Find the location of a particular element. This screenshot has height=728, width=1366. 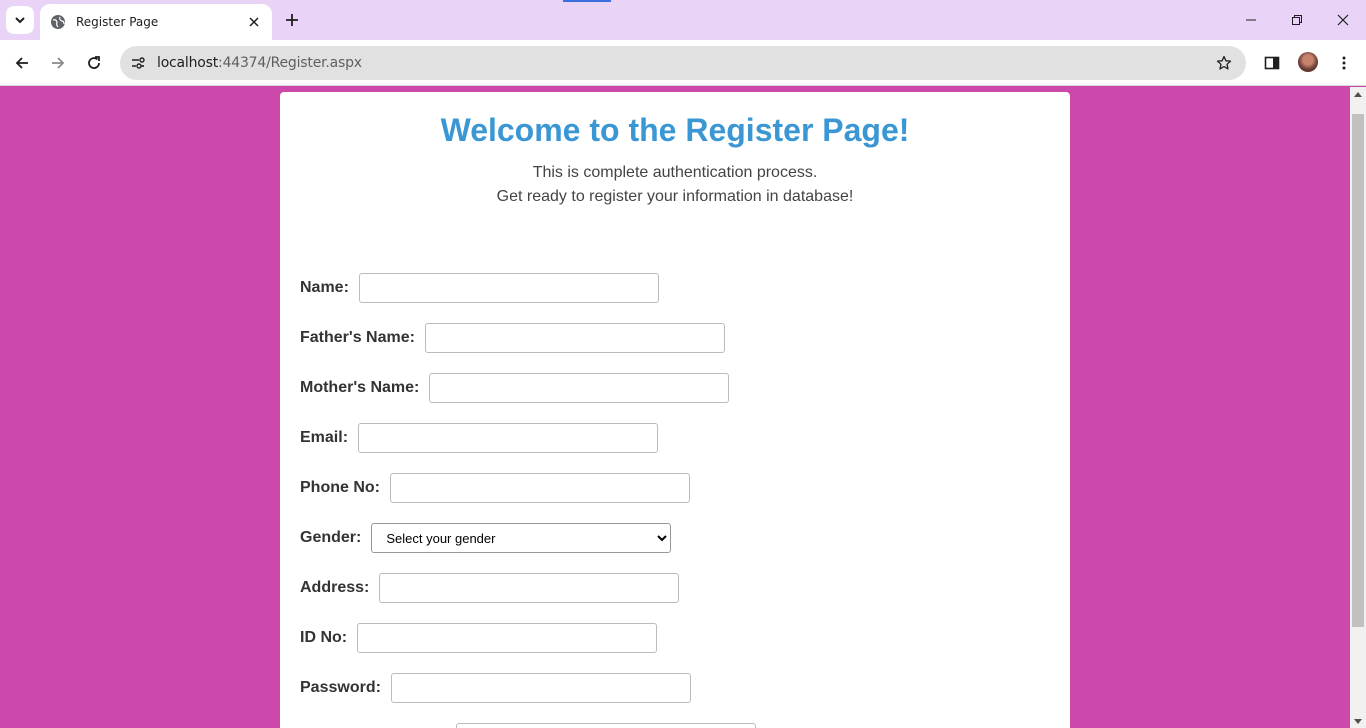

globe-icon is located at coordinates (58, 22).